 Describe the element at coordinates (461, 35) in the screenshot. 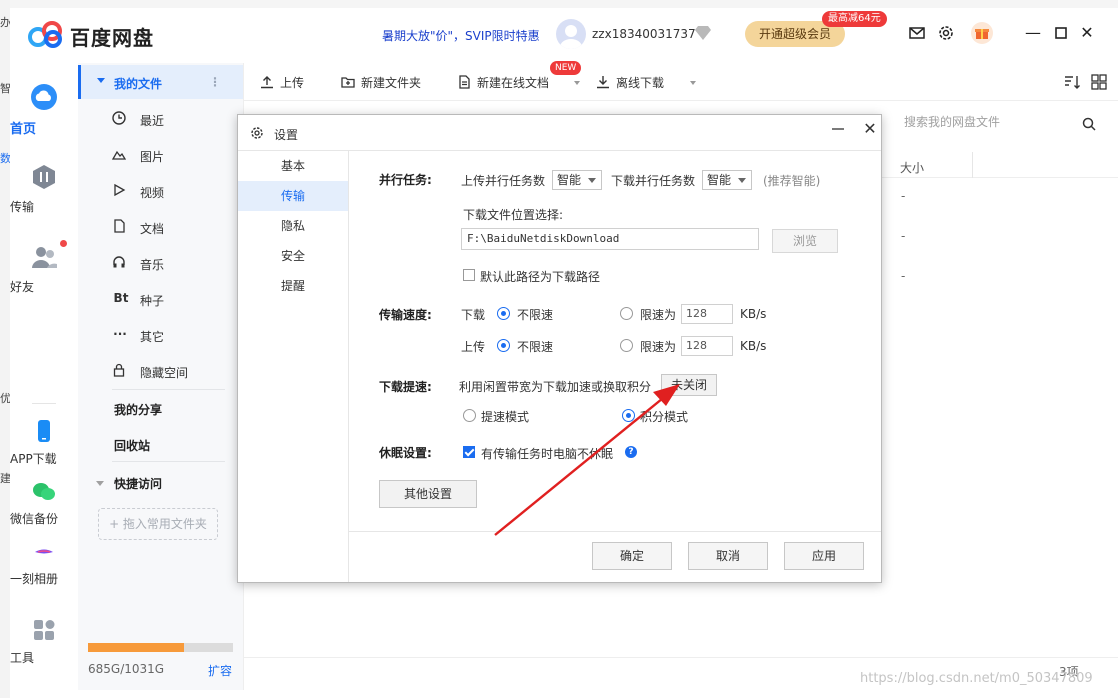

I see `promo-link: 暑期大放"价"，SVIP限时特惠` at that location.